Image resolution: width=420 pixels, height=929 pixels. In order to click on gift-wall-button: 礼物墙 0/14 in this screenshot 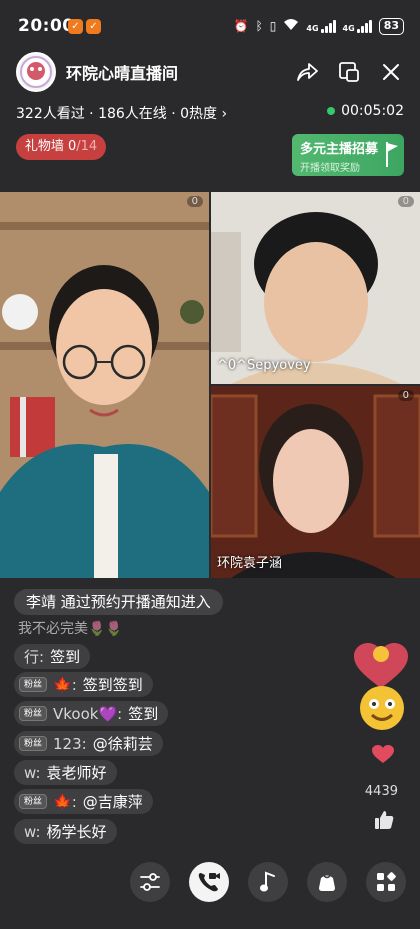, I will do `click(61, 147)`.